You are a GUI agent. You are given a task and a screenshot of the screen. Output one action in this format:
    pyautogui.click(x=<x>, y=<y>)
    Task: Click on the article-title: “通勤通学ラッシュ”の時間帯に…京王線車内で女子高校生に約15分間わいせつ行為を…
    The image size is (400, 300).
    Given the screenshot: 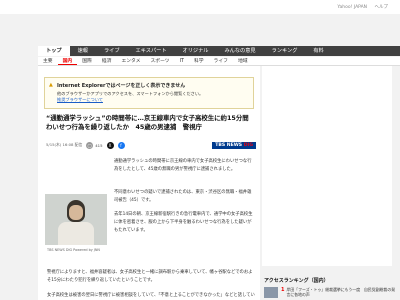 What is the action you would take?
    pyautogui.click(x=147, y=123)
    